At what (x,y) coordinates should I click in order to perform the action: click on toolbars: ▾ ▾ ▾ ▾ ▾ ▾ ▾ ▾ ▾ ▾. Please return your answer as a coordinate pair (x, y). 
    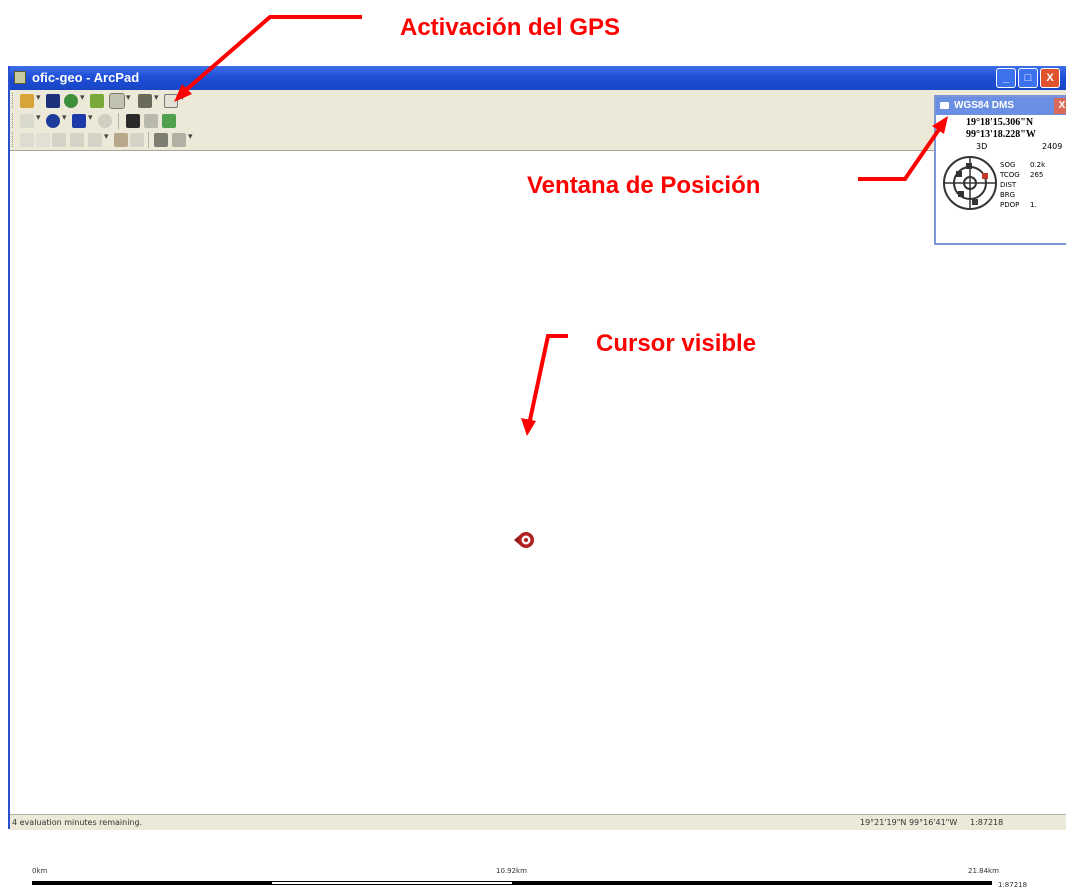
    Looking at the image, I should click on (538, 120).